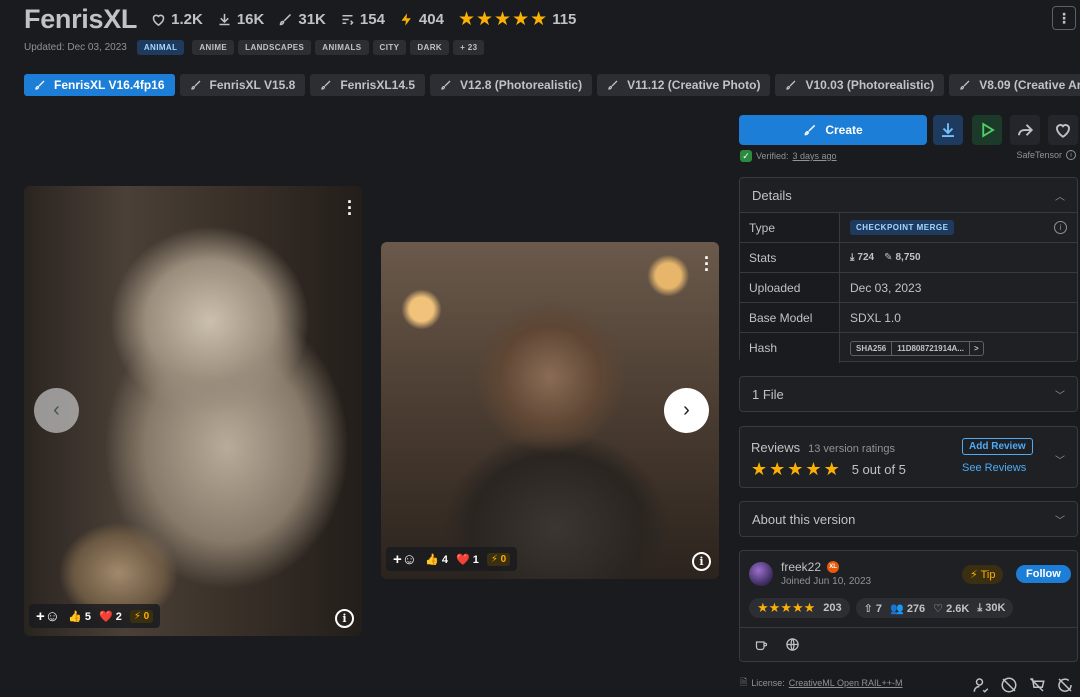 This screenshot has height=697, width=1080. What do you see at coordinates (1025, 130) in the screenshot?
I see `share-button` at bounding box center [1025, 130].